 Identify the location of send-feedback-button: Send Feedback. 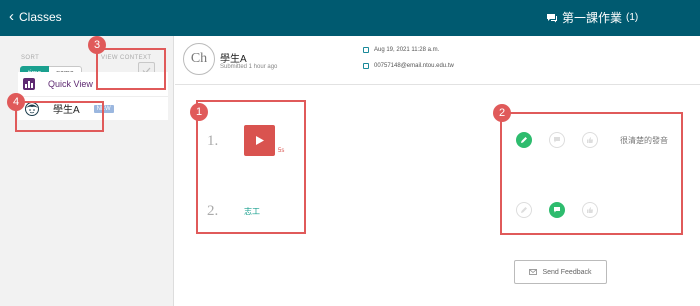
(560, 272).